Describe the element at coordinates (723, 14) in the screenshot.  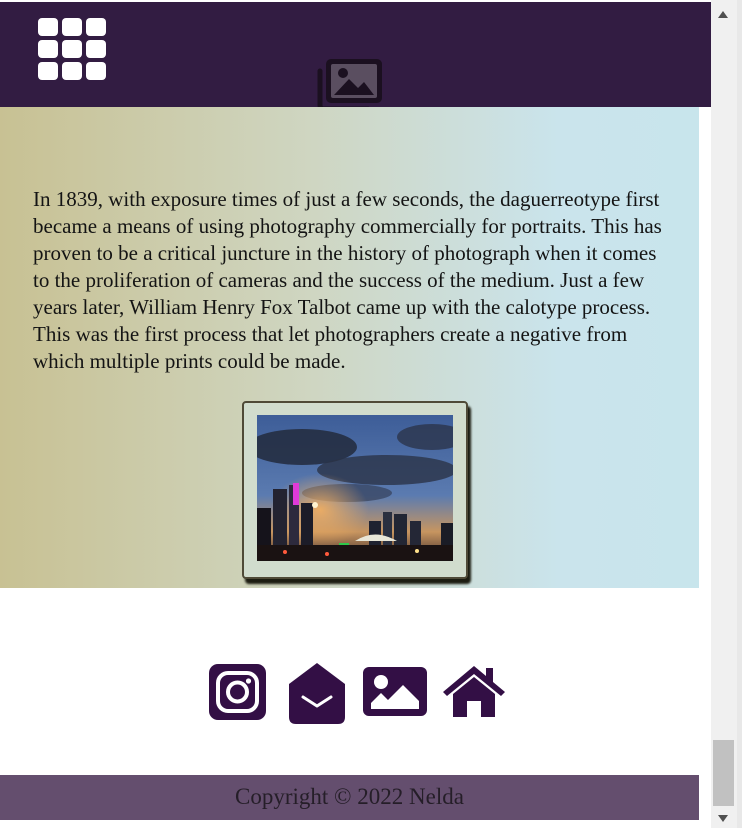
I see `scroll-up-arrow-icon` at that location.